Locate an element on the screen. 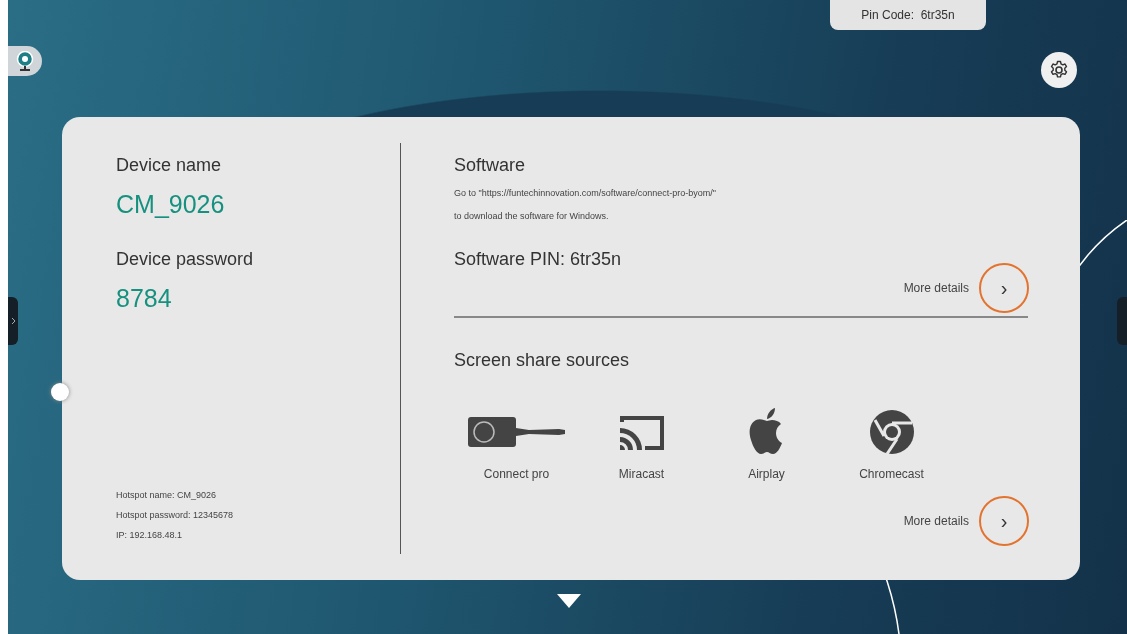 The height and width of the screenshot is (634, 1127). webcam-icon is located at coordinates (25, 61).